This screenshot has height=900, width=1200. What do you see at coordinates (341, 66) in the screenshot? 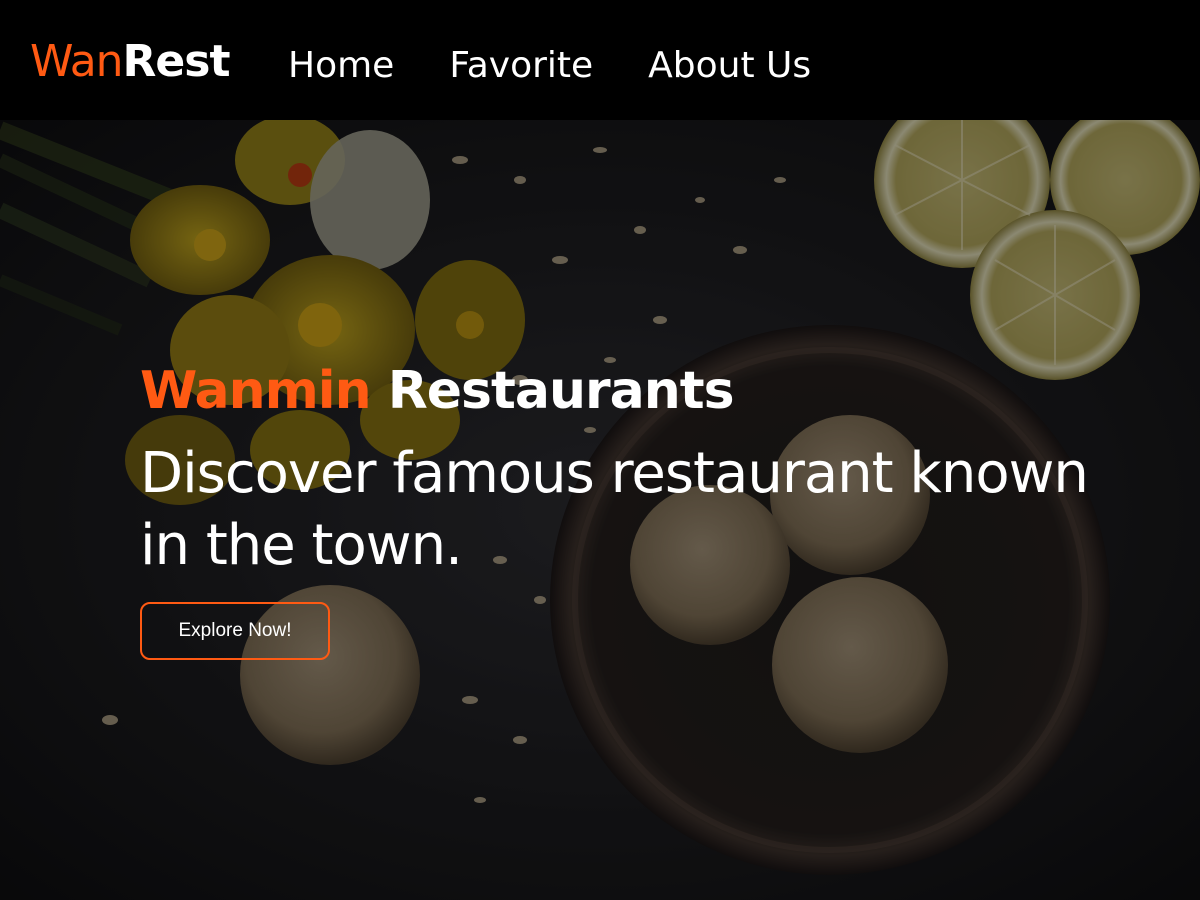
I see `nav-link-home: Home` at bounding box center [341, 66].